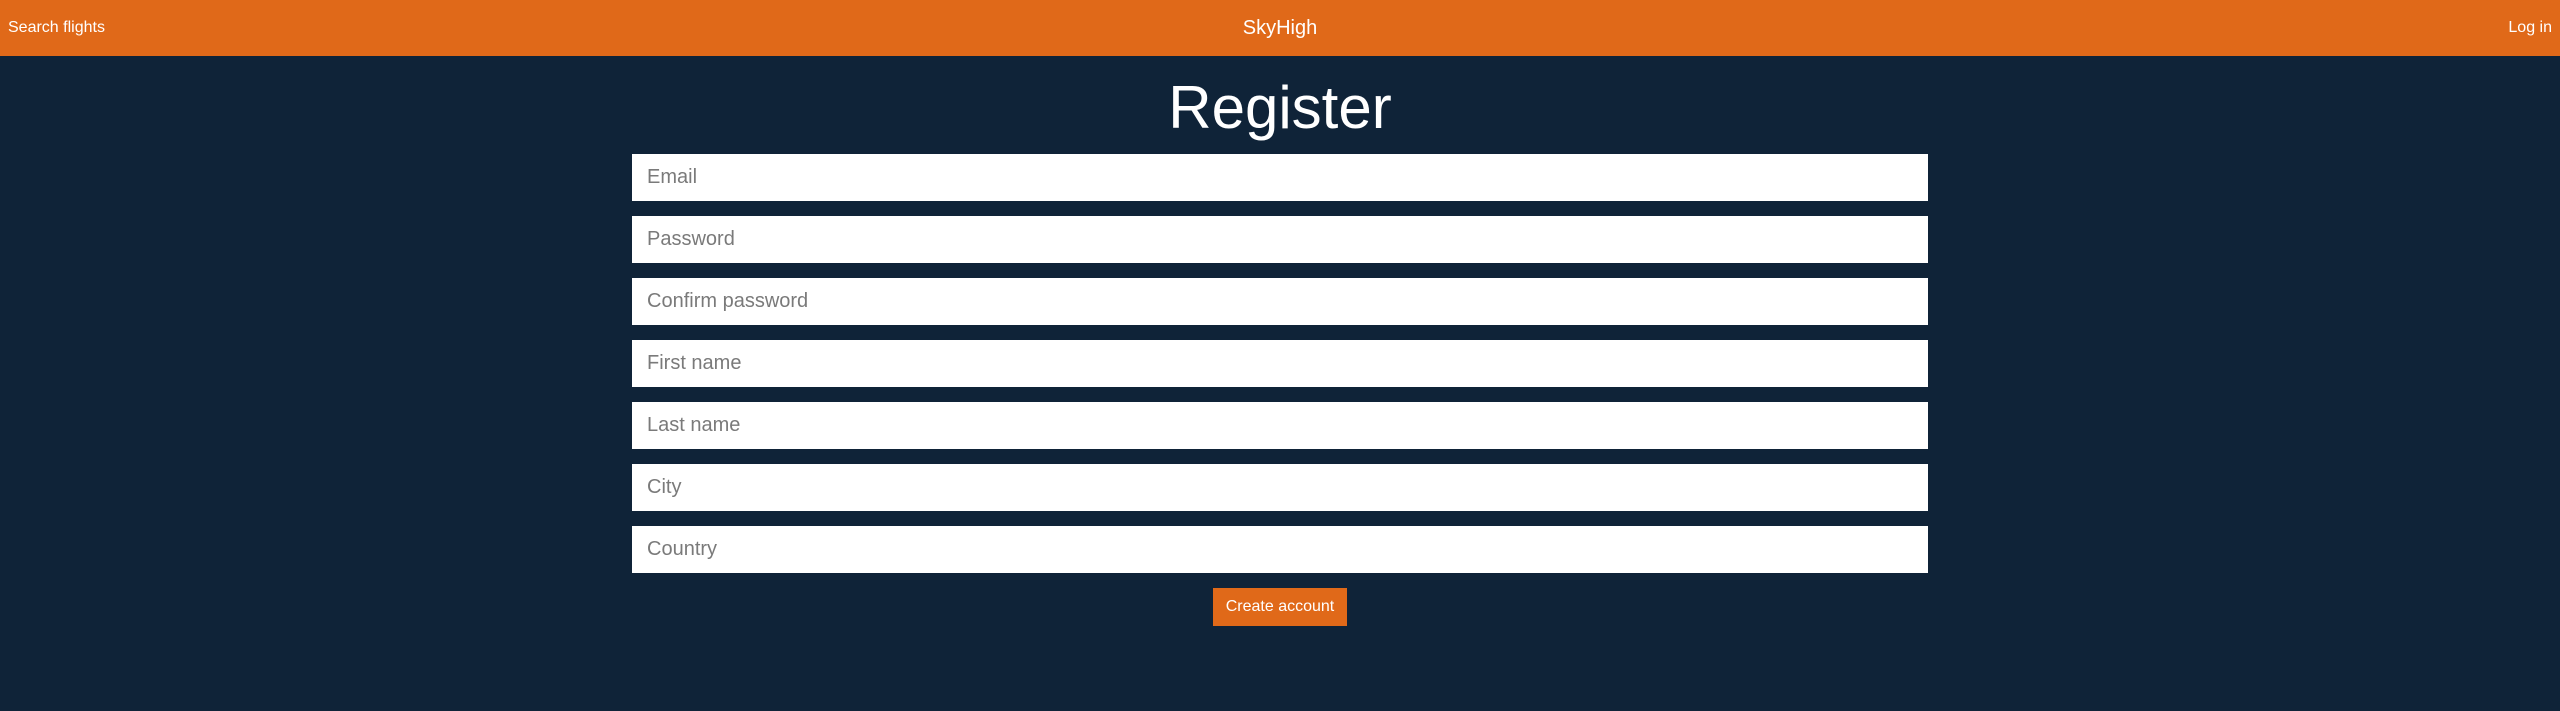 The image size is (2560, 711). I want to click on password-input, so click(1280, 239).